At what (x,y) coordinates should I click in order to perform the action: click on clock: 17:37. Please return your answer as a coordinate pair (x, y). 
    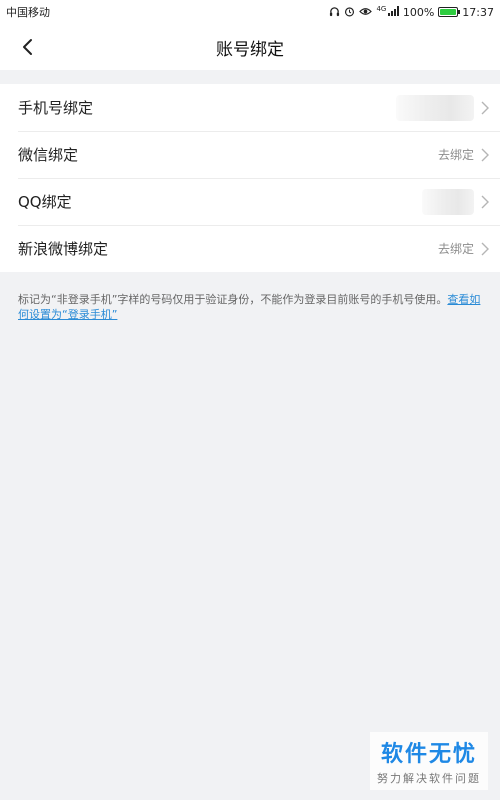
    Looking at the image, I should click on (478, 12).